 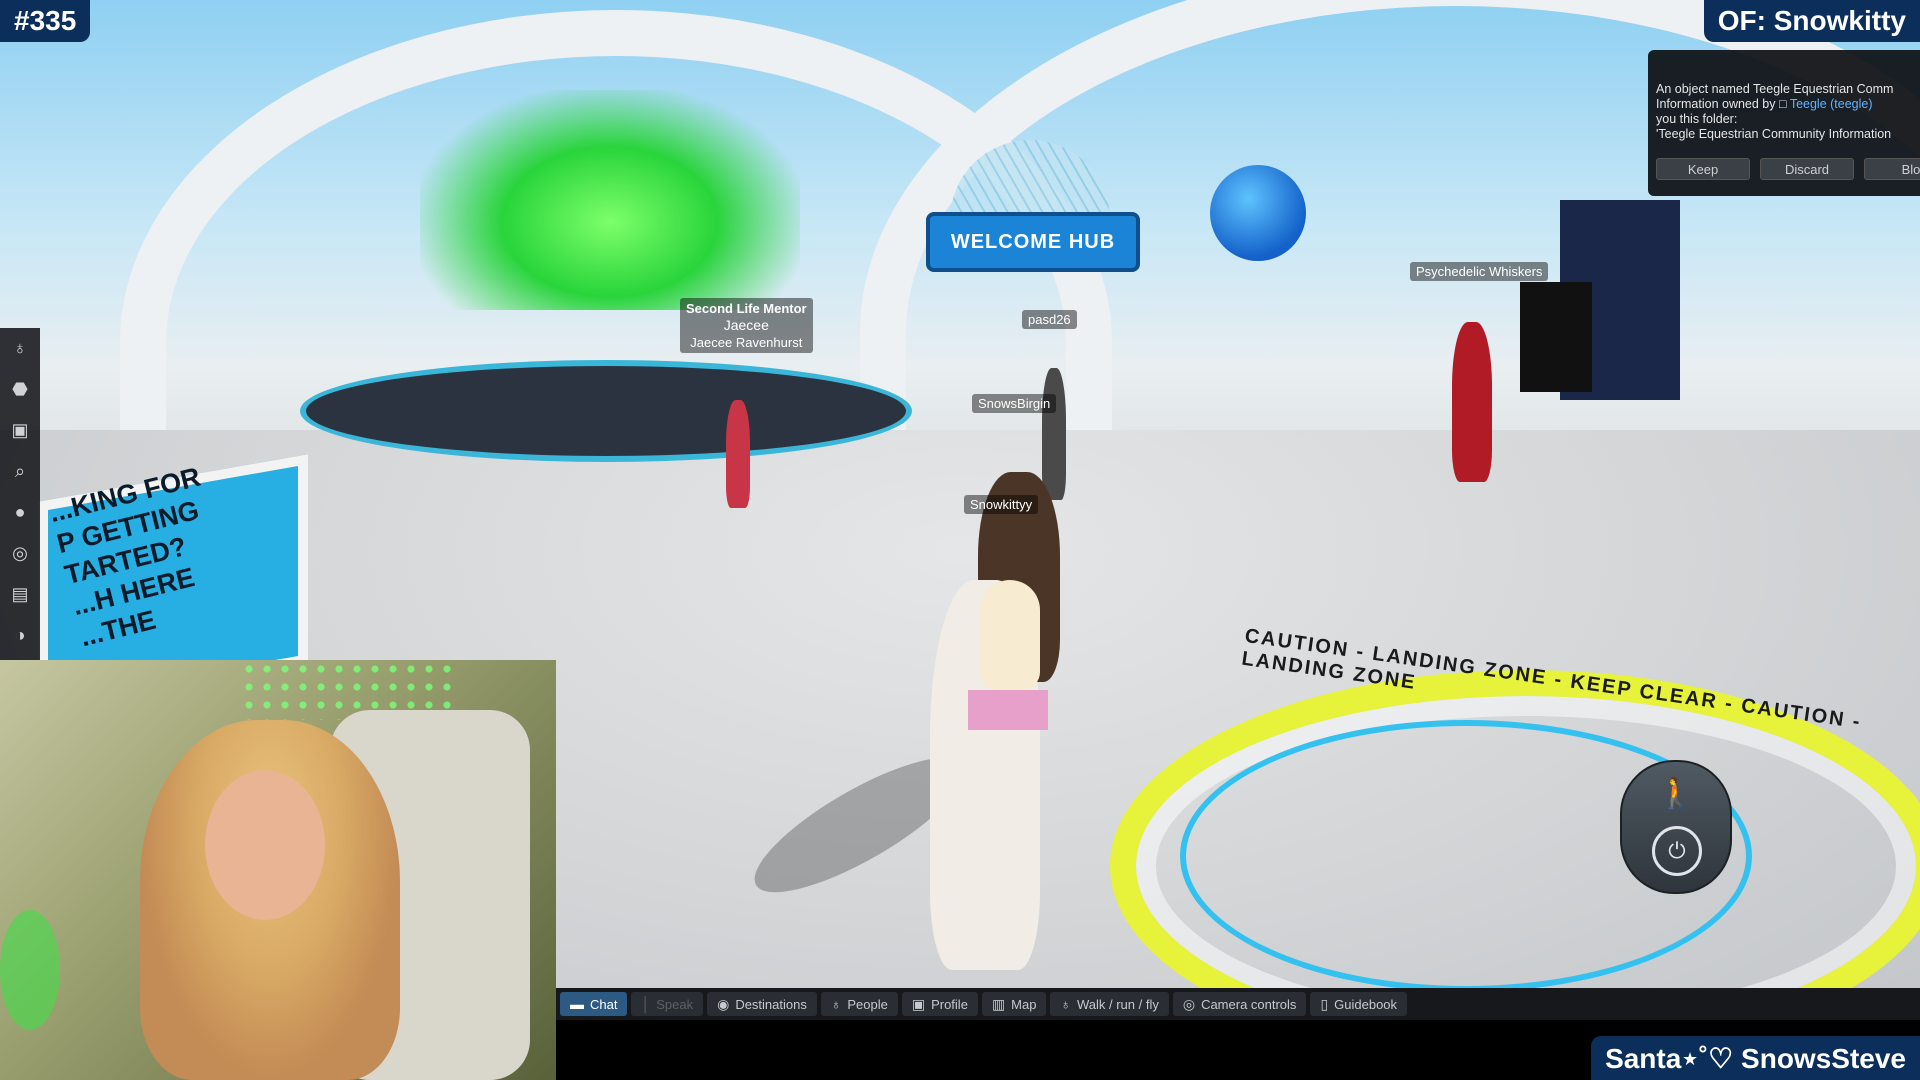 What do you see at coordinates (1366, 1004) in the screenshot?
I see `guidebook-label: Guidebook` at bounding box center [1366, 1004].